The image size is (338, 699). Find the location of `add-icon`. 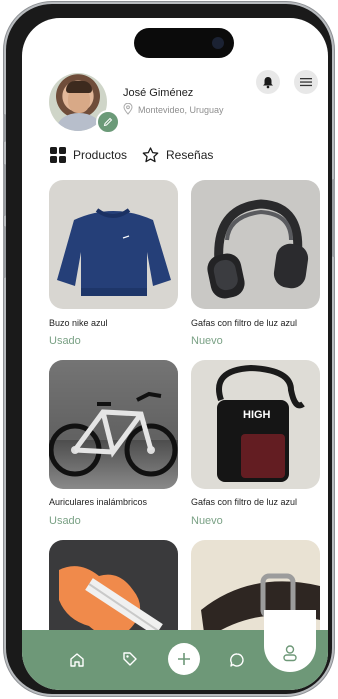

add-icon is located at coordinates (184, 659).